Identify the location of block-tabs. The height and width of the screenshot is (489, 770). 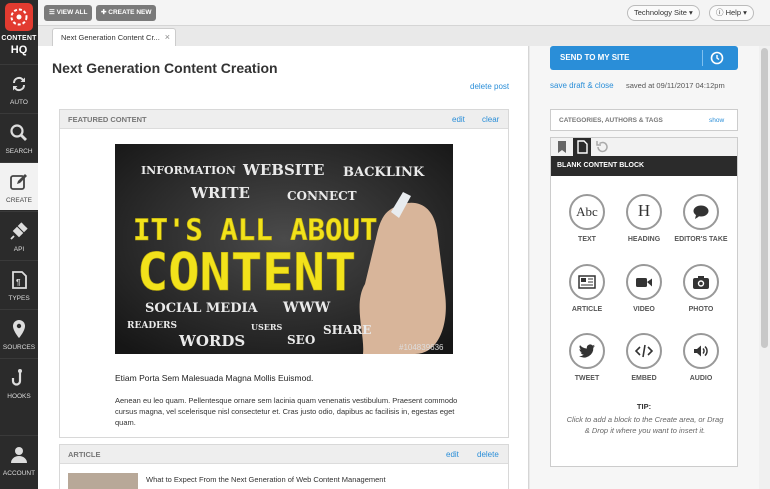
(644, 147).